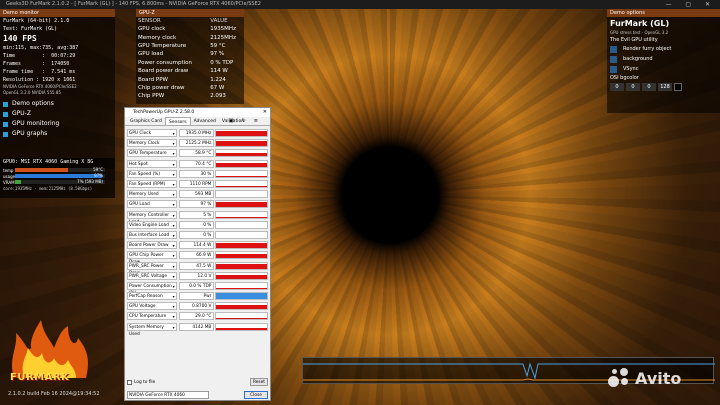  Describe the element at coordinates (152, 258) in the screenshot. I see `sensor-name-dropdown: GPU Chip Power Draw` at that location.